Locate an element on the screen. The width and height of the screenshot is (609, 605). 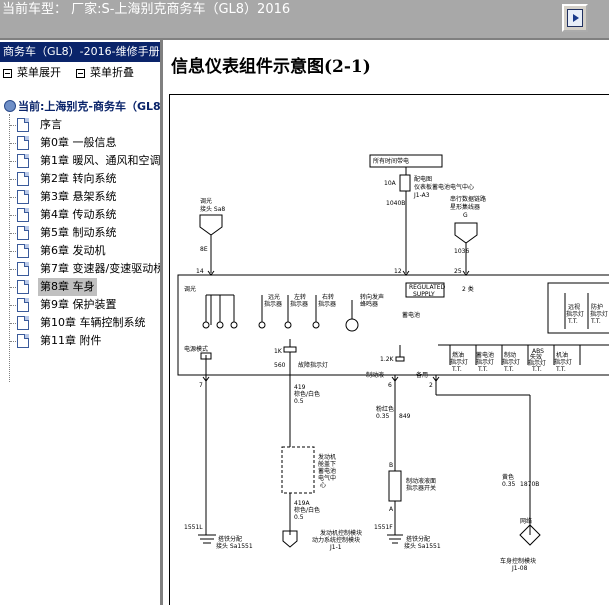
brake-lamp-label-3: T.T. is located at coordinates (508, 369).